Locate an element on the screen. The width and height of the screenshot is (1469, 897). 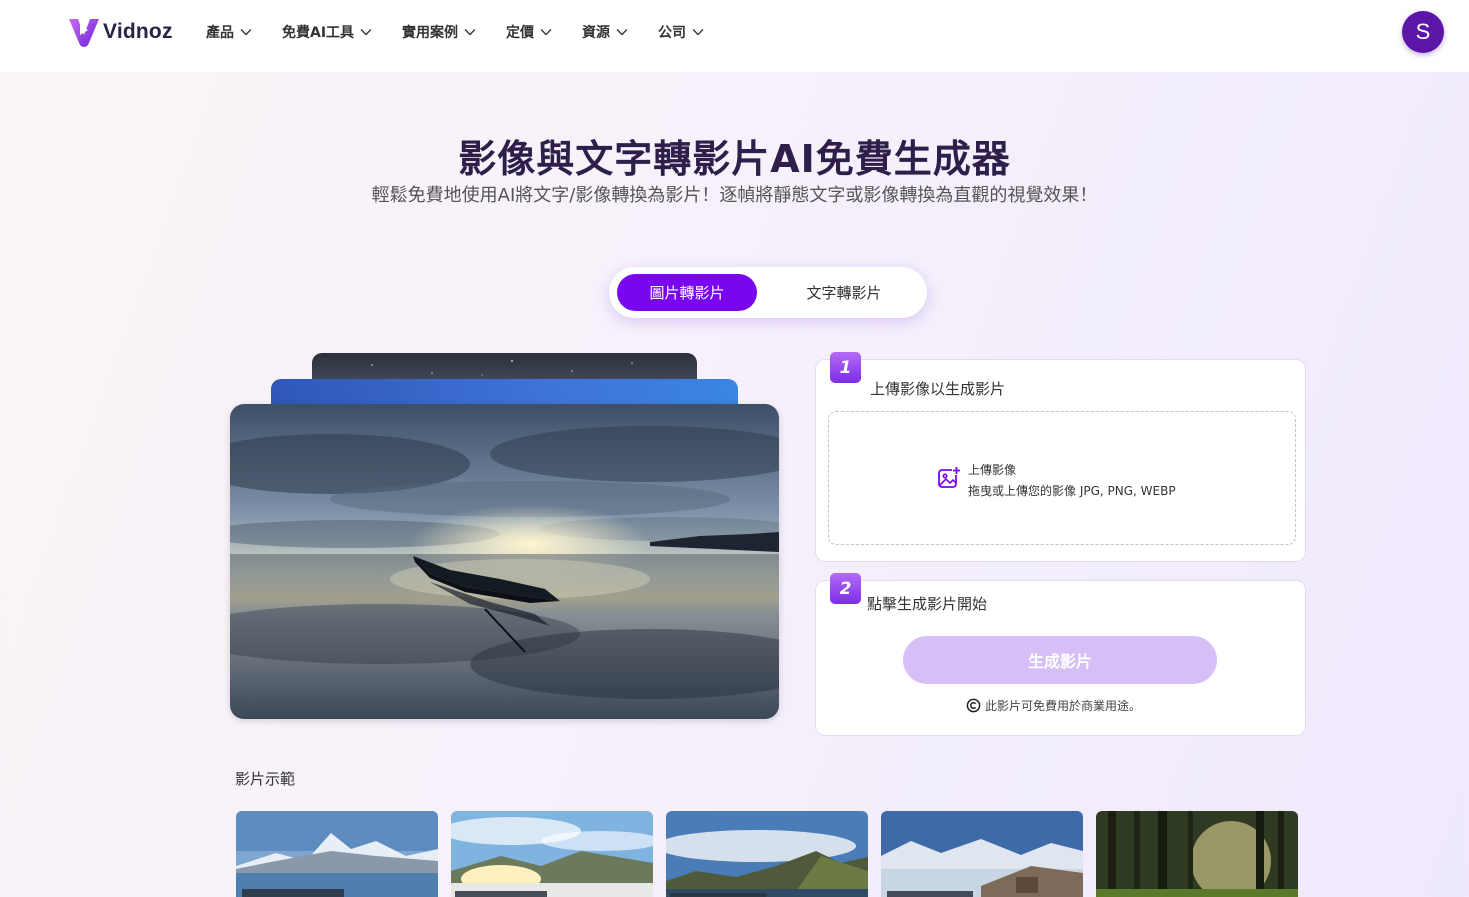
nav-item-label: 實用案例 is located at coordinates (430, 33).